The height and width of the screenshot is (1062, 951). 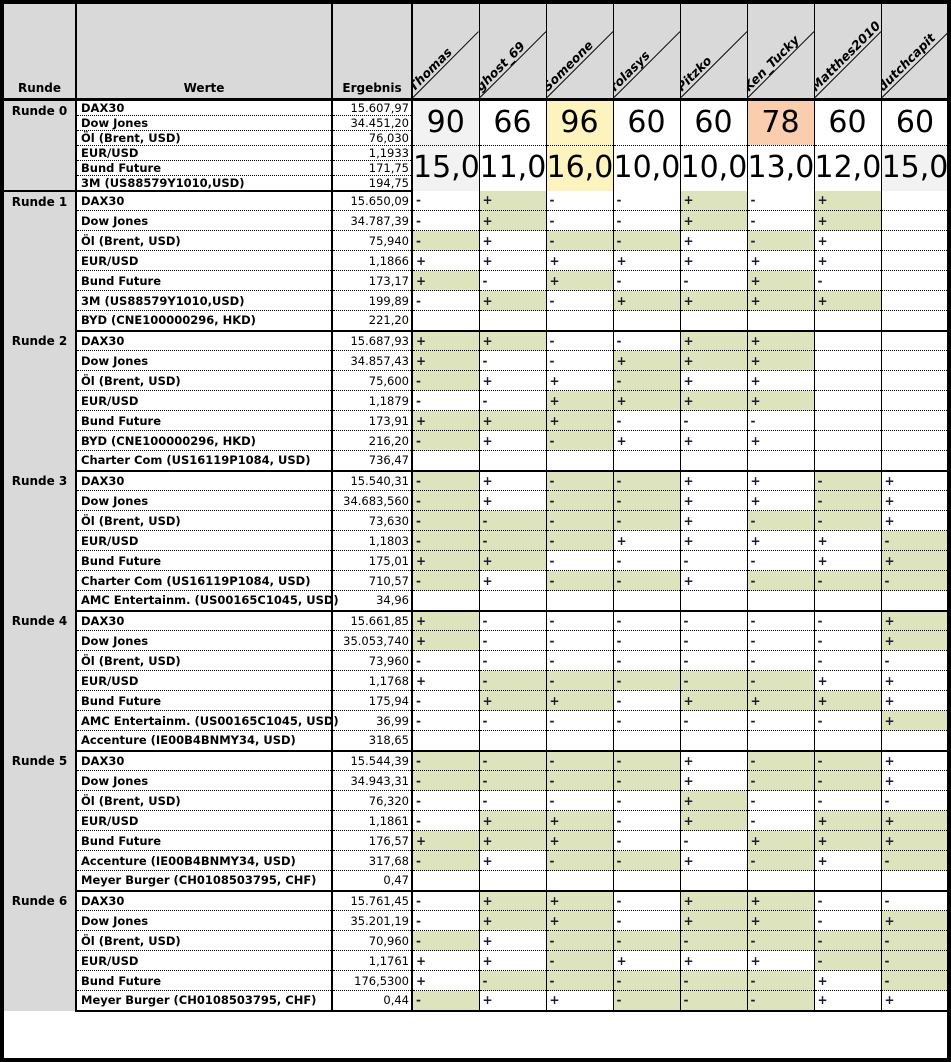 I want to click on column-header-player-thomas: Thomas, so click(x=446, y=52).